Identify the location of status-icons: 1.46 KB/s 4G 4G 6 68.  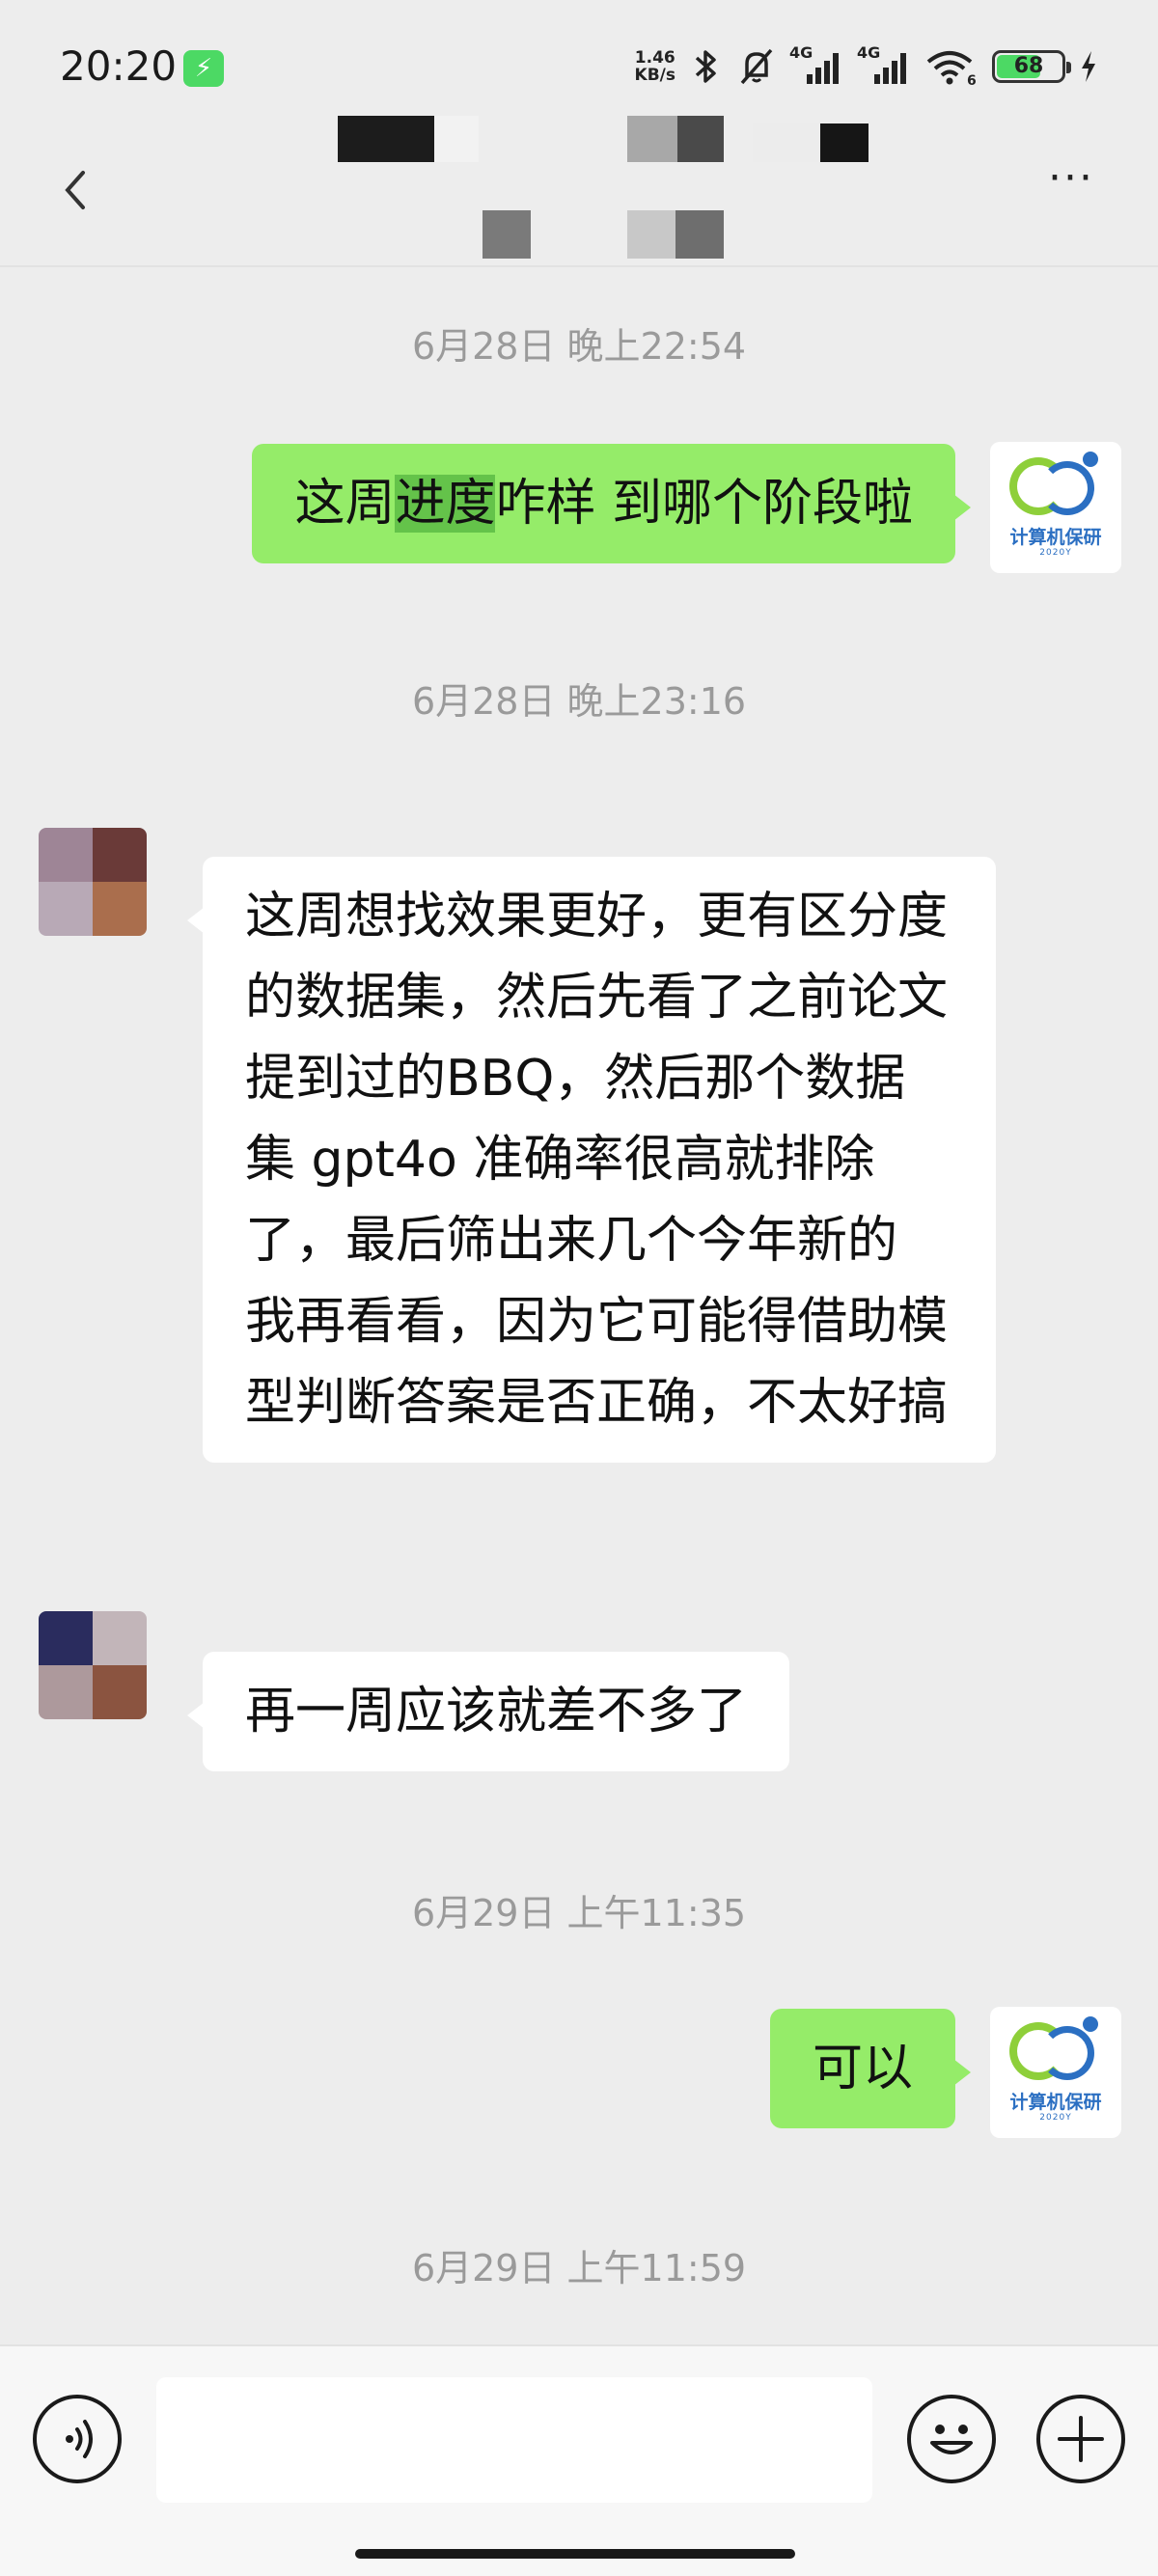
(866, 66).